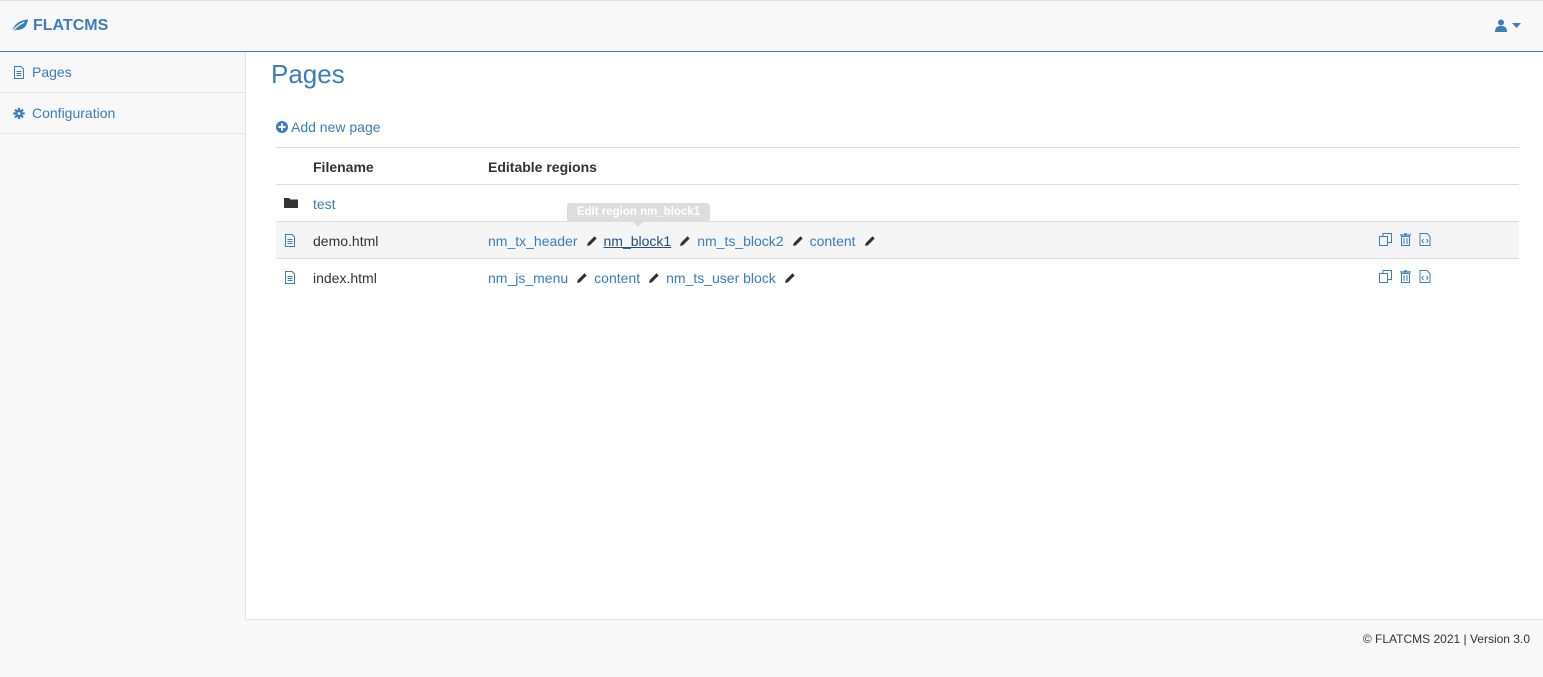  Describe the element at coordinates (897, 203) in the screenshot. I see `table-row: test` at that location.